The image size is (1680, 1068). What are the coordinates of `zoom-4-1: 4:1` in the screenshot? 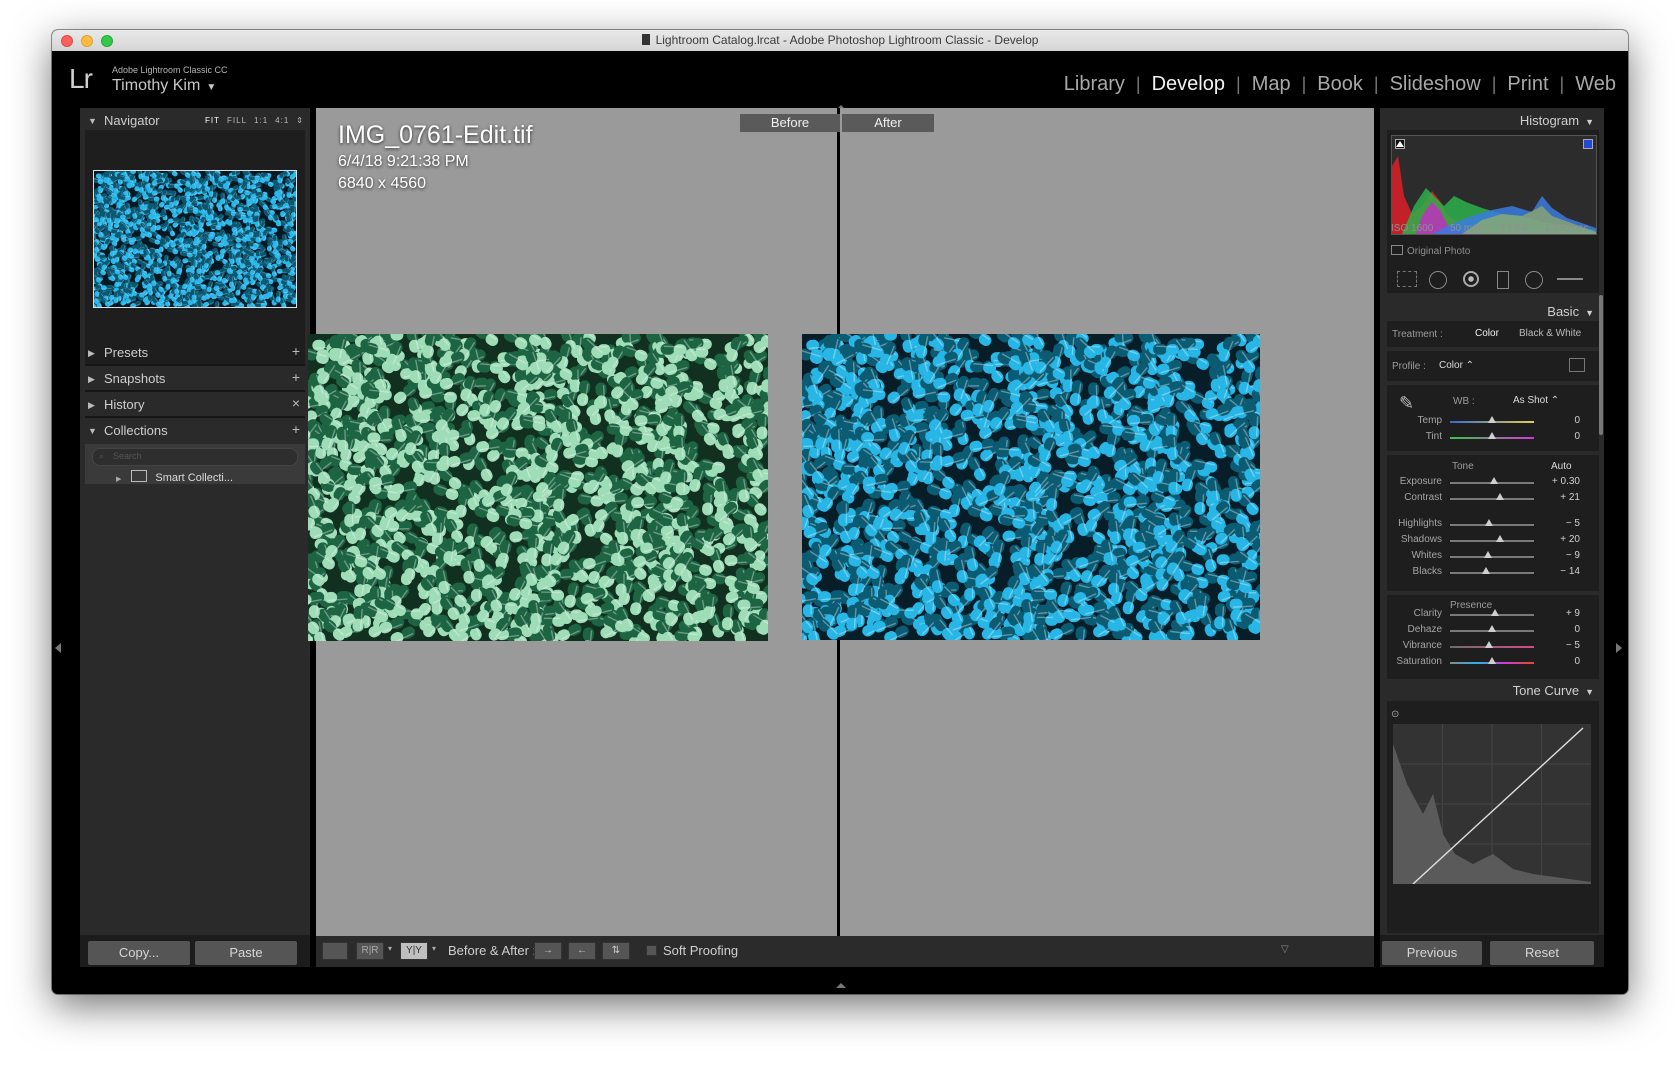 It's located at (282, 120).